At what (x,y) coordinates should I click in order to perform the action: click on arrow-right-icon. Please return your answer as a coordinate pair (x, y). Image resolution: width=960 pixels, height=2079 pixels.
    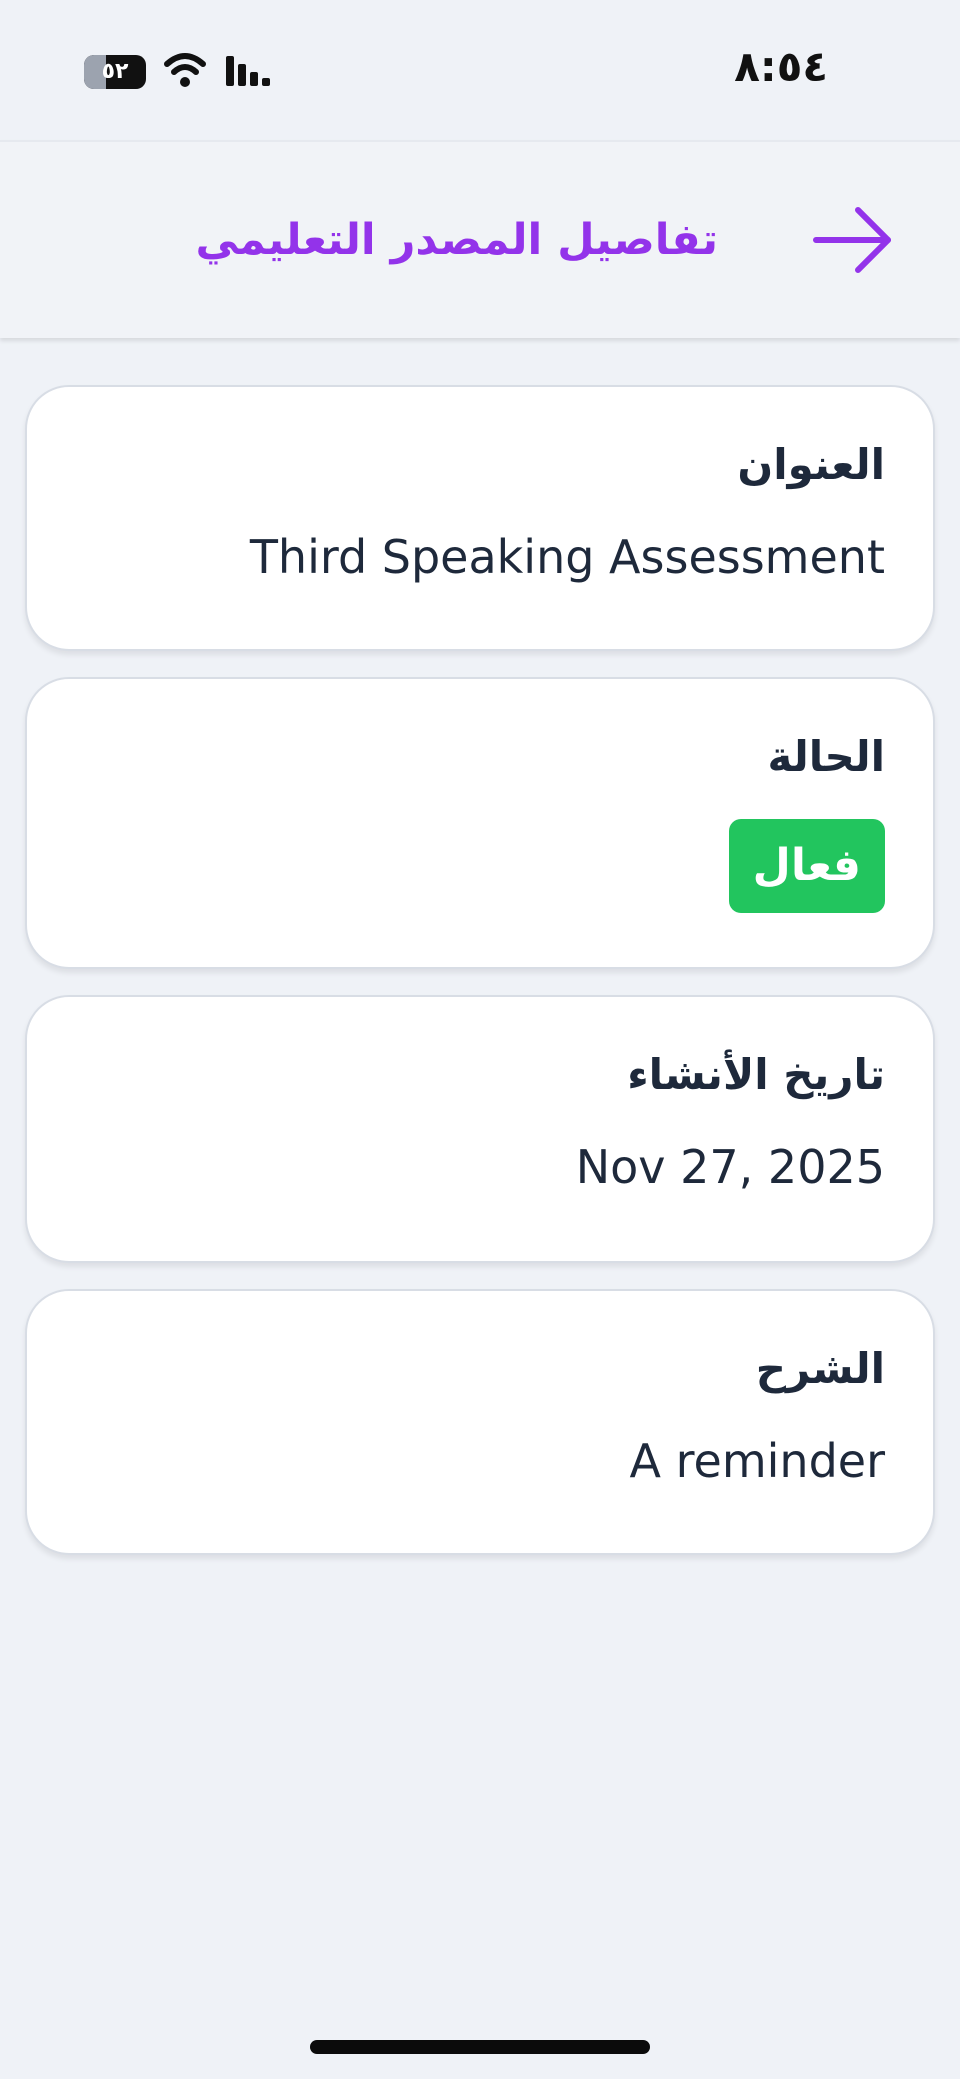
    Looking at the image, I should click on (854, 240).